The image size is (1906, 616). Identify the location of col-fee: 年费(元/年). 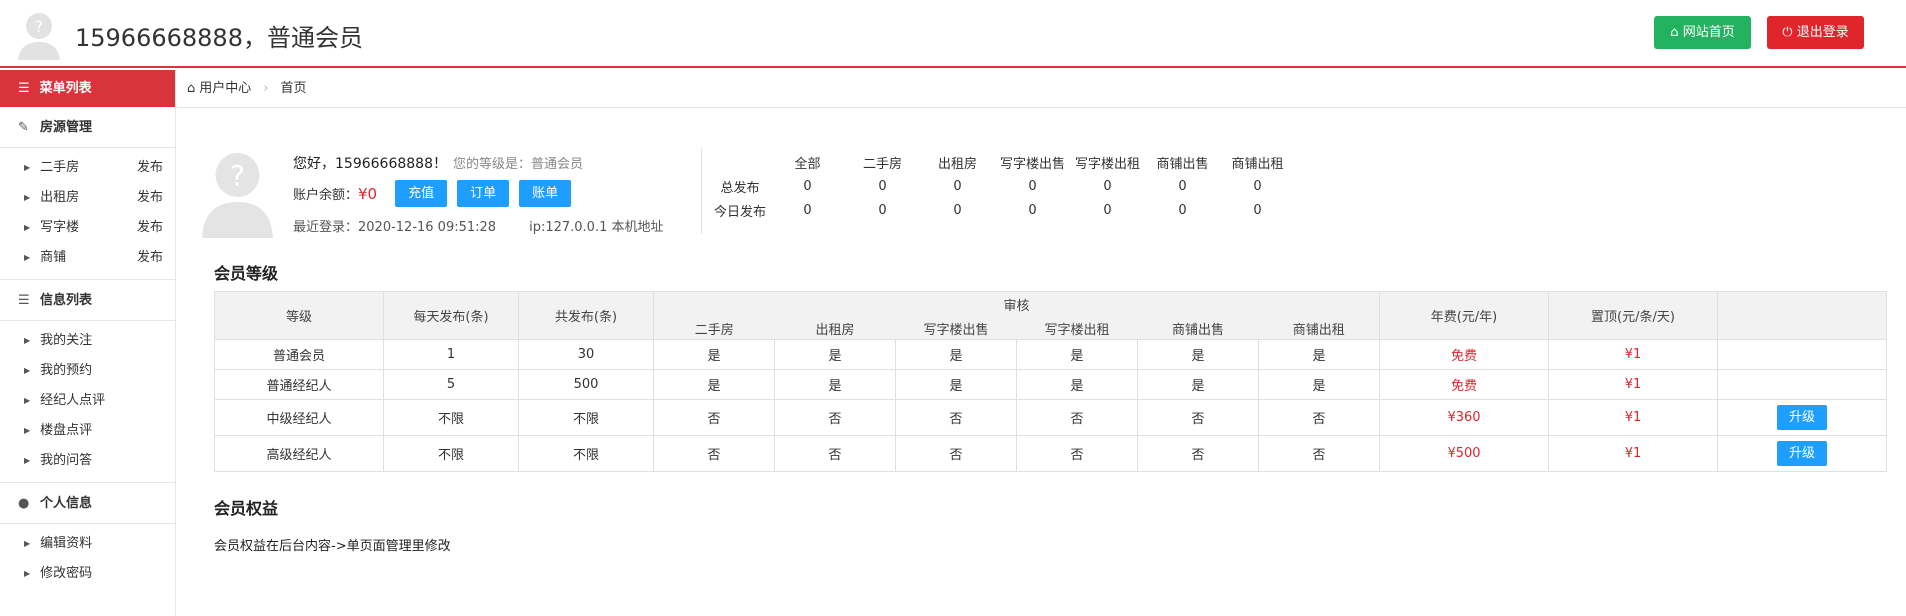
(1464, 315).